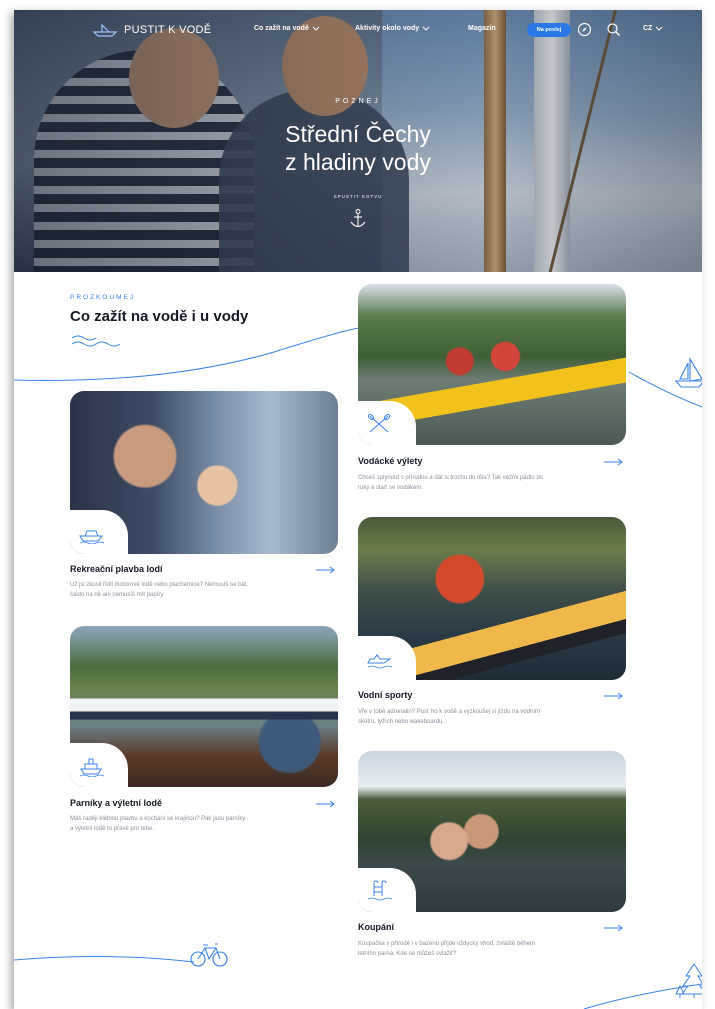 The image size is (715, 1009). What do you see at coordinates (91, 537) in the screenshot?
I see `motorboat-icon` at bounding box center [91, 537].